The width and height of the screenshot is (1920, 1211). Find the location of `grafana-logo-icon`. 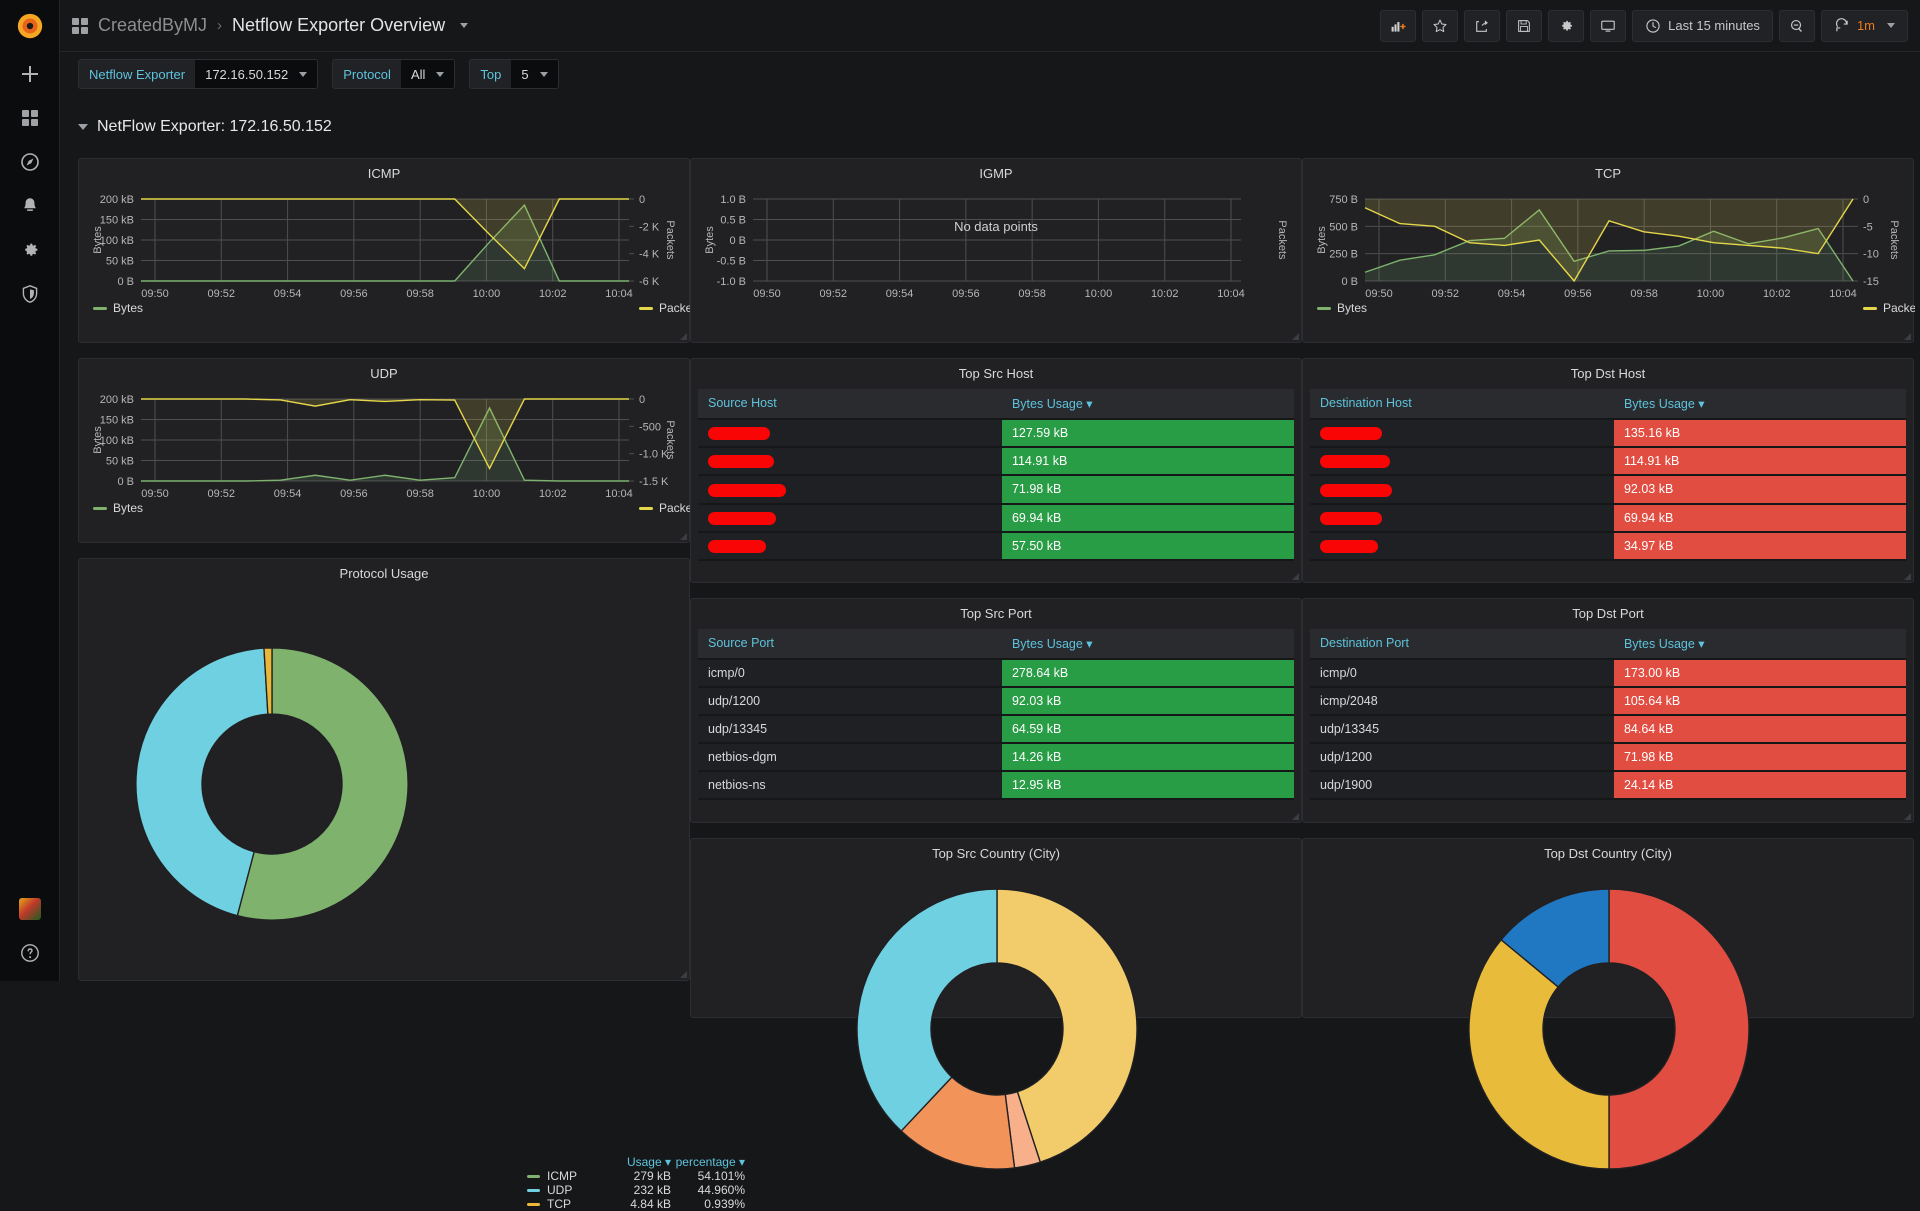

grafana-logo-icon is located at coordinates (30, 26).